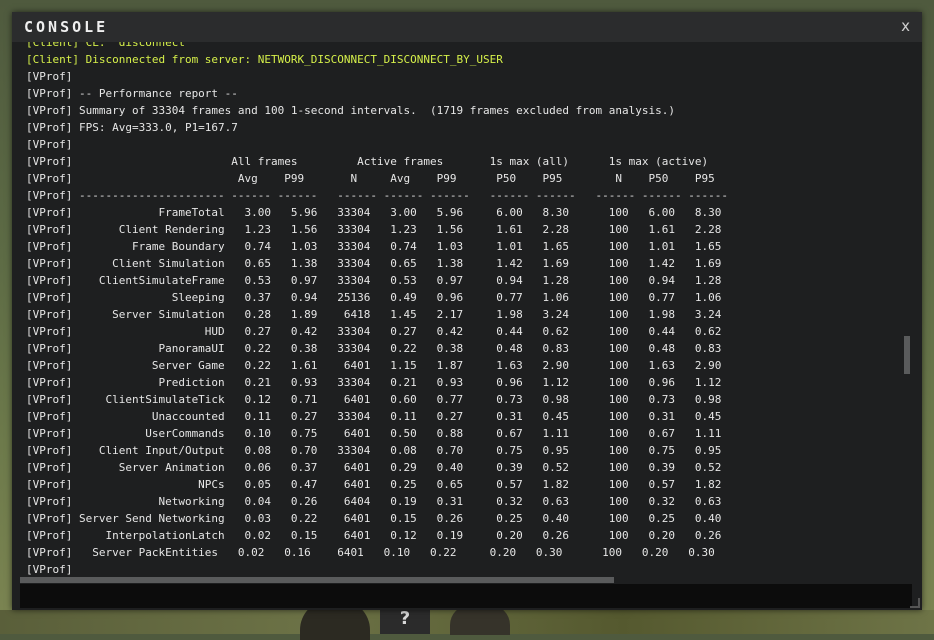 This screenshot has width=934, height=640. Describe the element at coordinates (317, 580) in the screenshot. I see `horizontal-scrollbar-thumb` at that location.